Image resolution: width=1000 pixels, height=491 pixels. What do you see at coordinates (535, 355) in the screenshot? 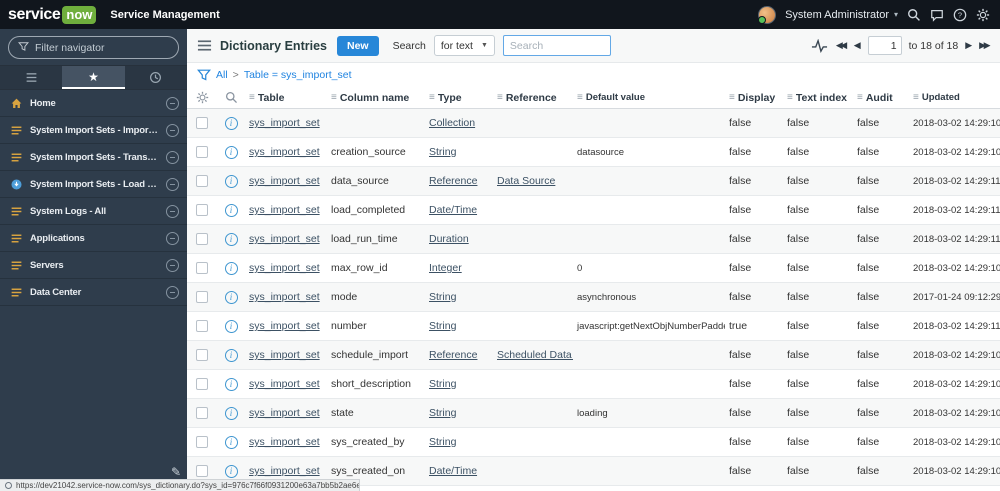
I see `link-reference: Scheduled Data Import` at bounding box center [535, 355].